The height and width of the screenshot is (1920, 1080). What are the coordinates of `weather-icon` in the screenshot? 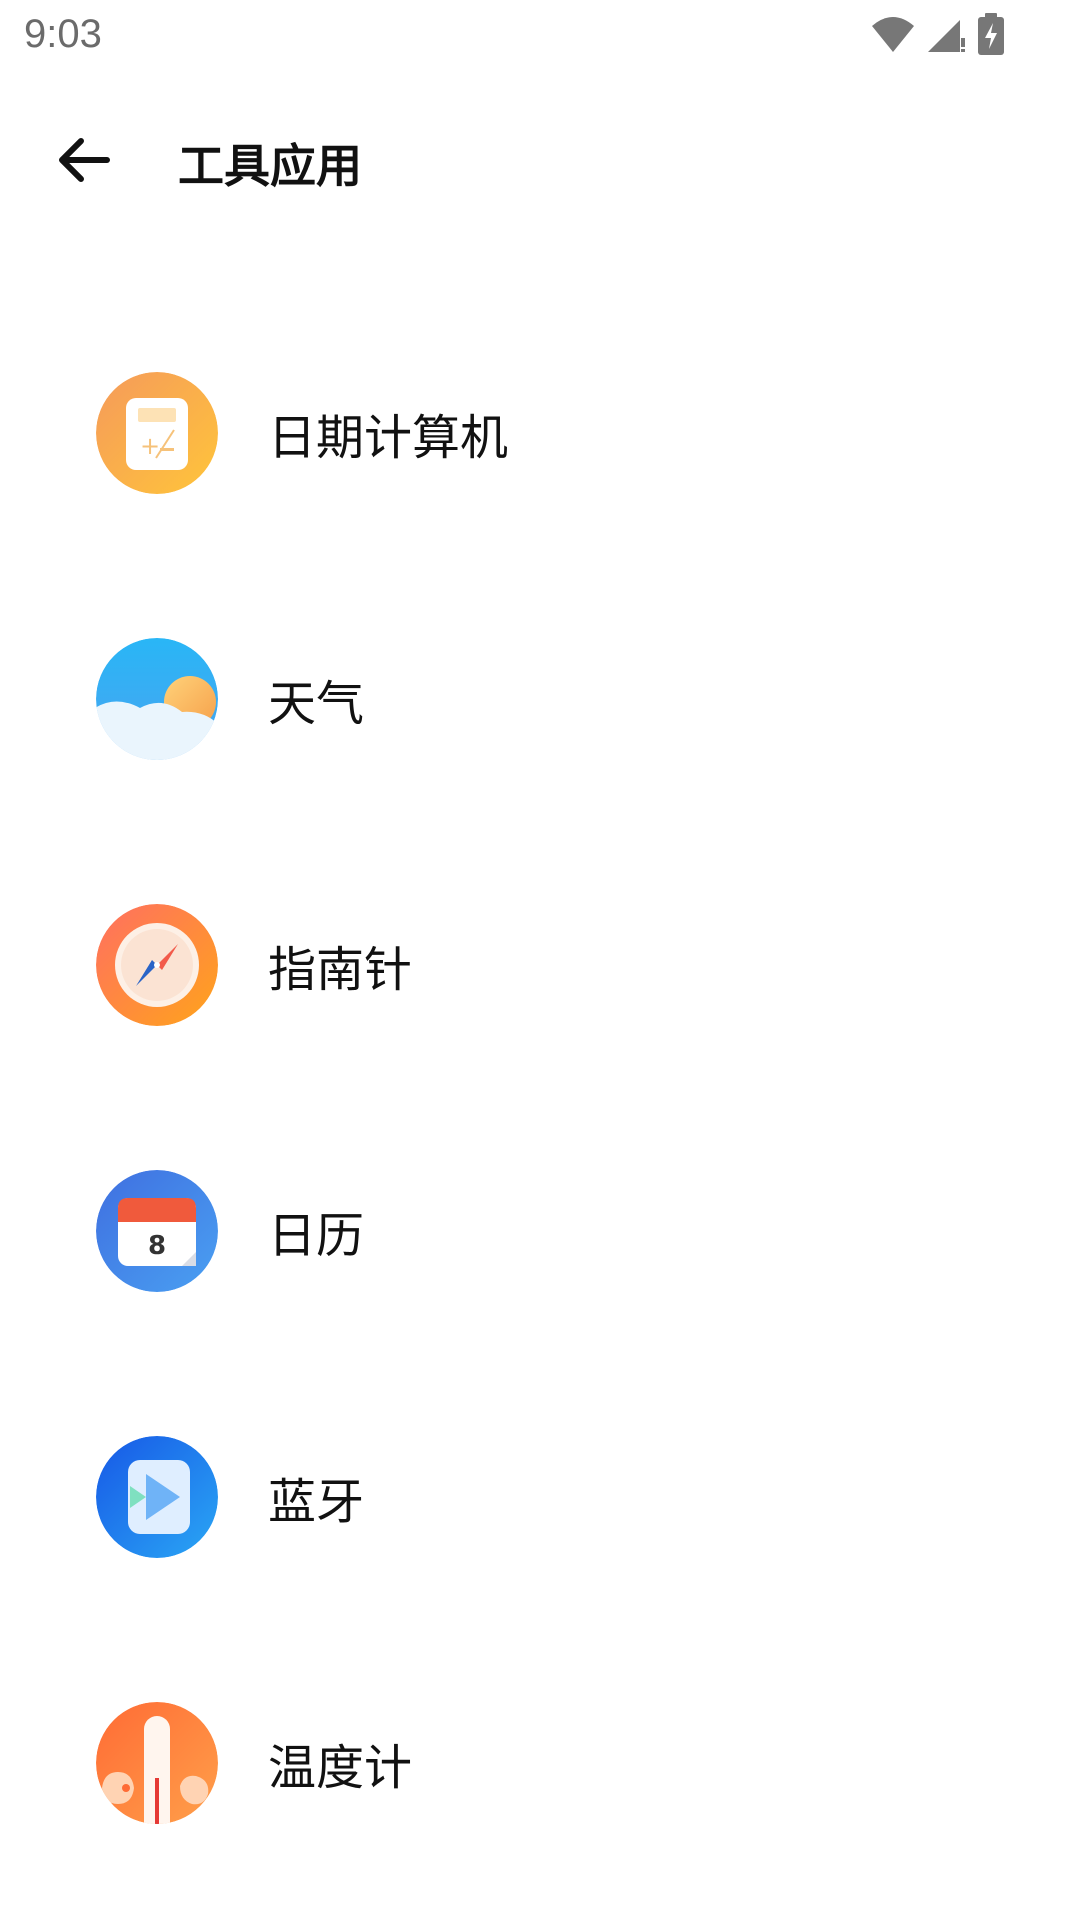 It's located at (157, 699).